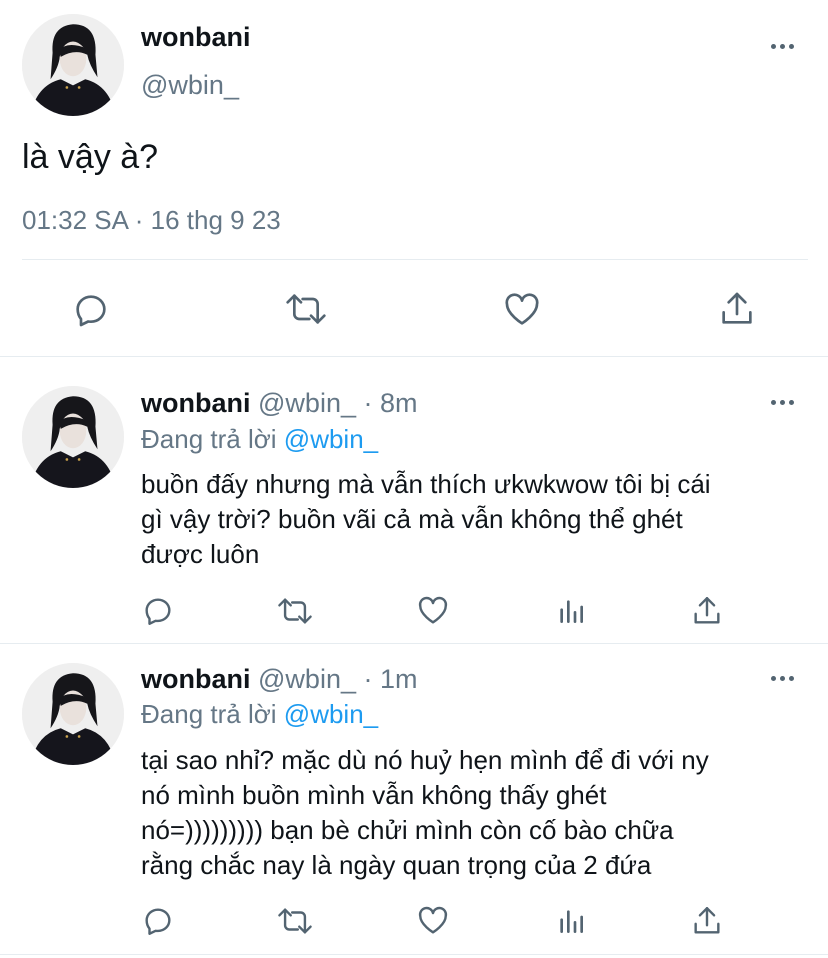 Image resolution: width=828 pixels, height=958 pixels. Describe the element at coordinates (200, 554) in the screenshot. I see `text-line: được luôn` at that location.